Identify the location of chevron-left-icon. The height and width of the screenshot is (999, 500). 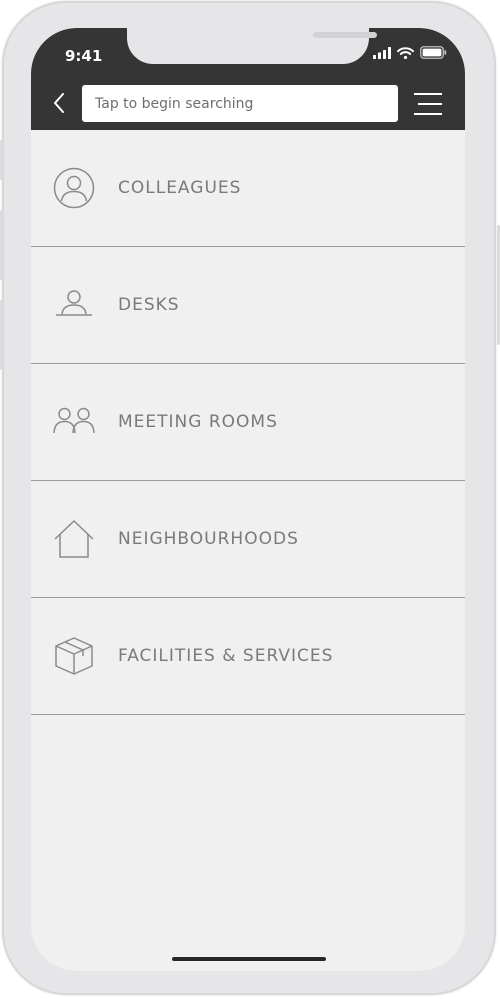
(59, 103).